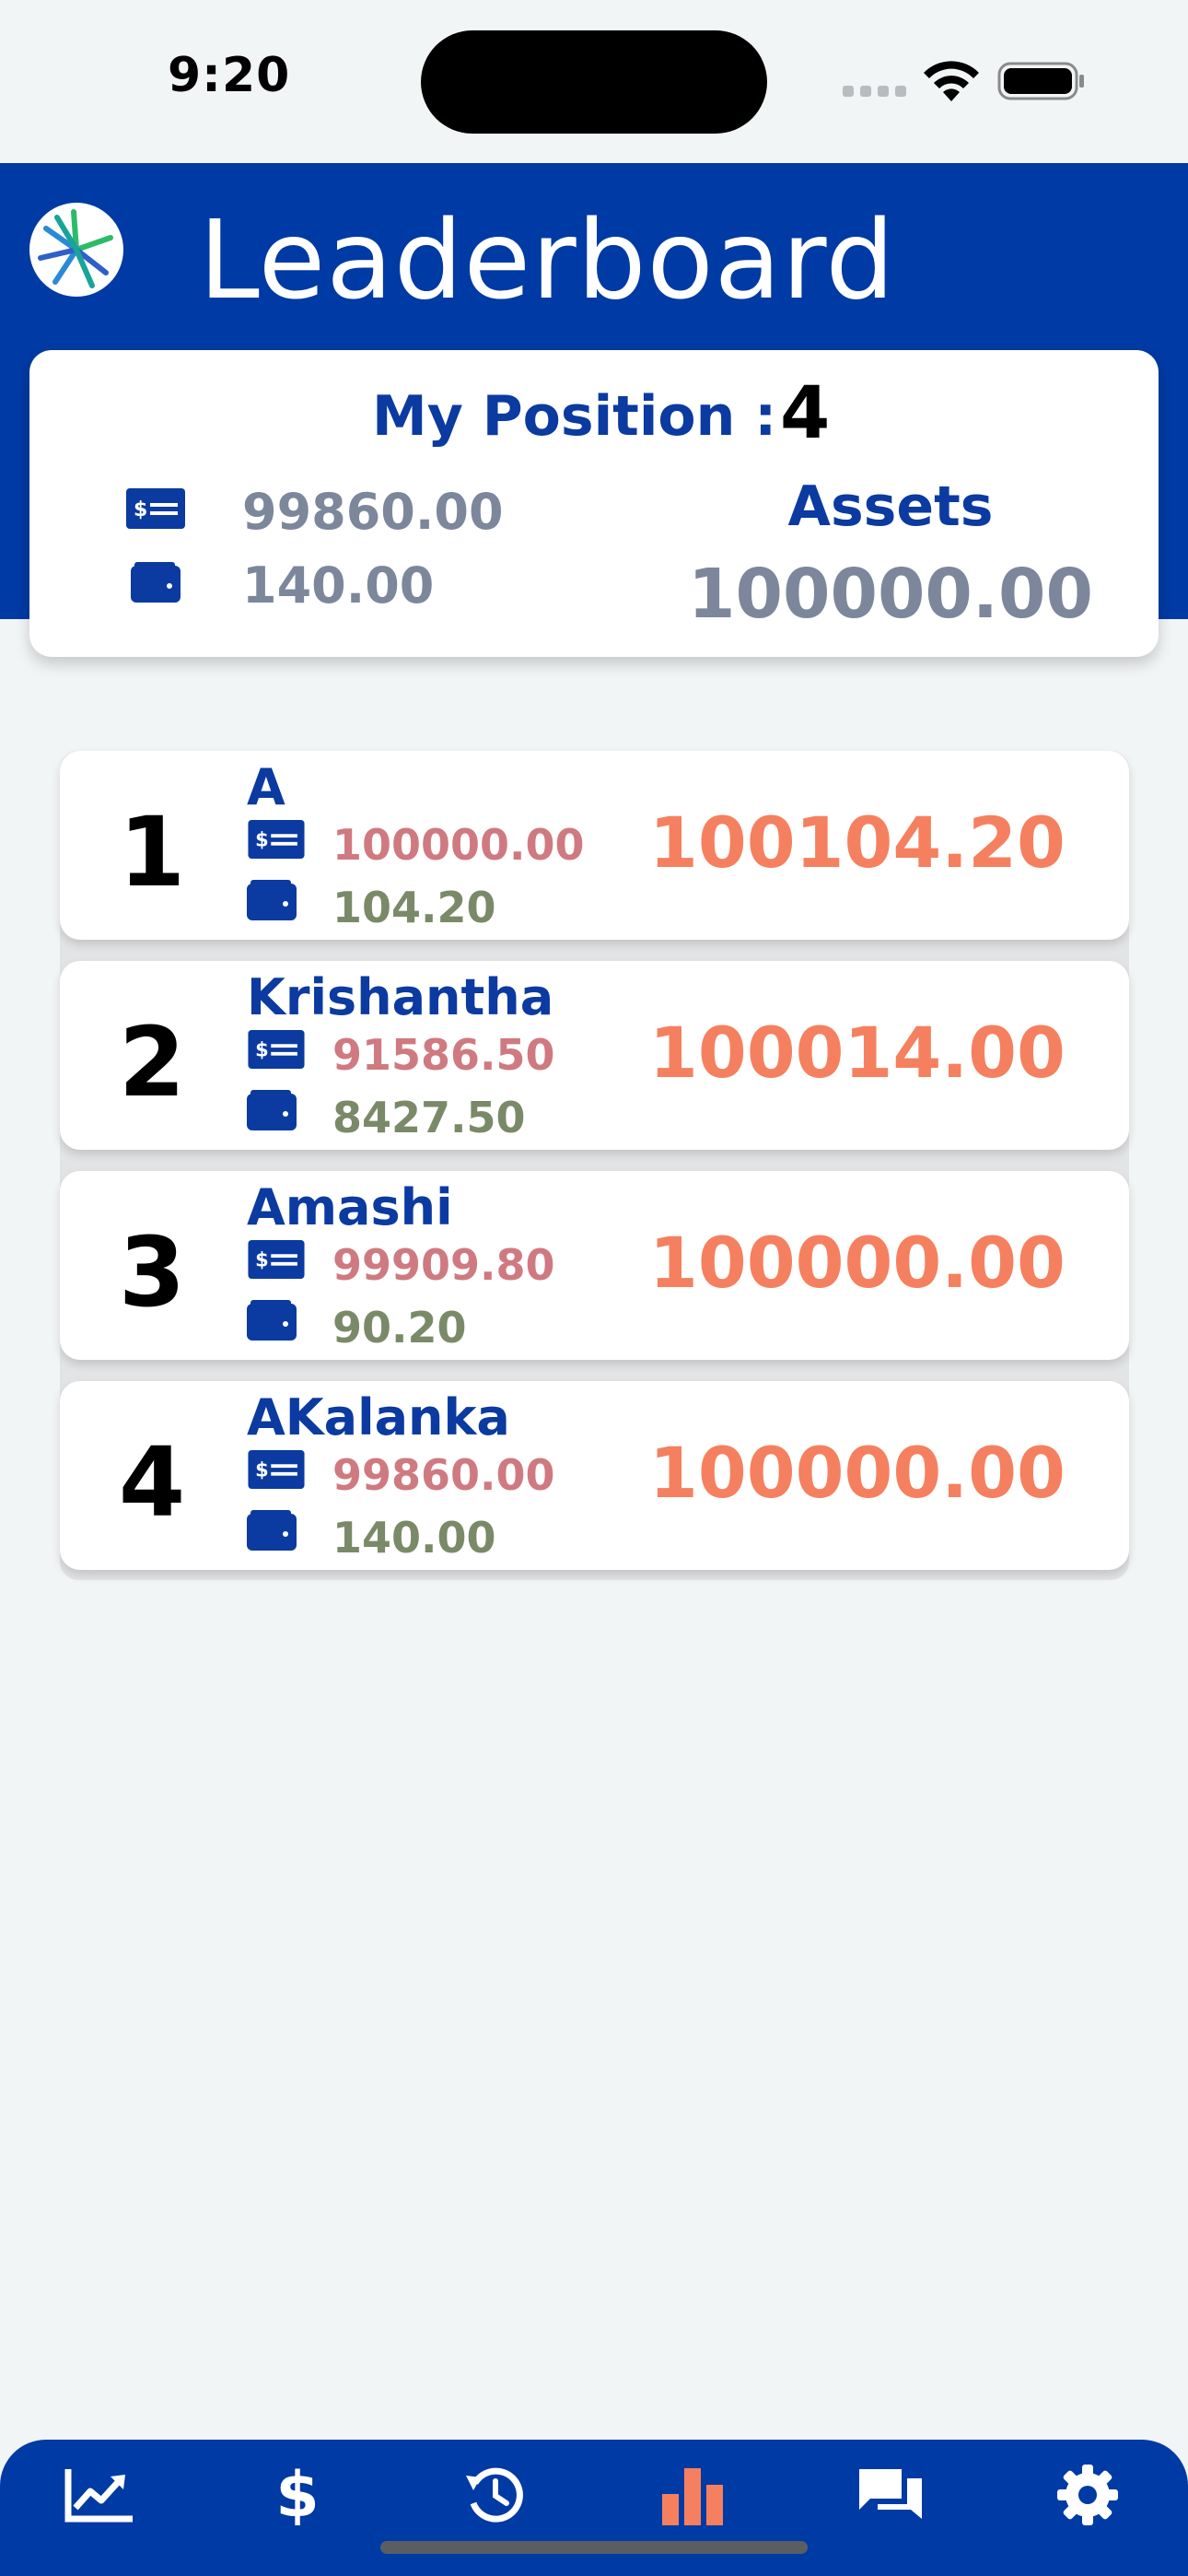  I want to click on history-icon, so click(494, 2495).